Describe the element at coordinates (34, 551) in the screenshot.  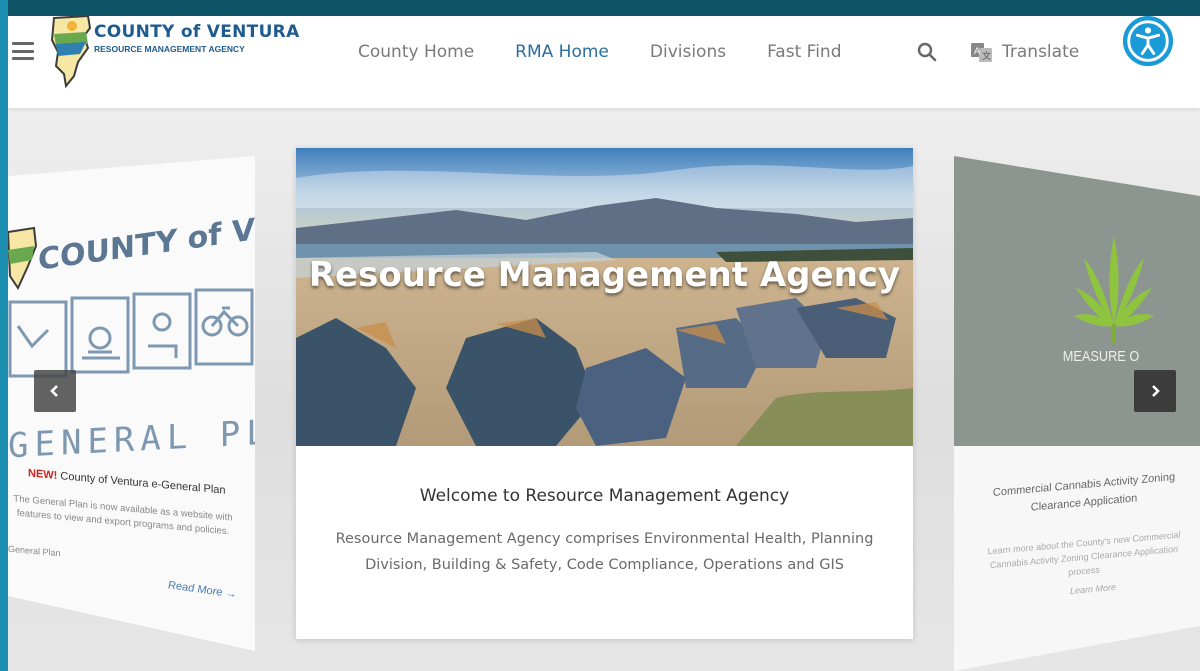
I see `general-plan-tag: General Plan` at that location.